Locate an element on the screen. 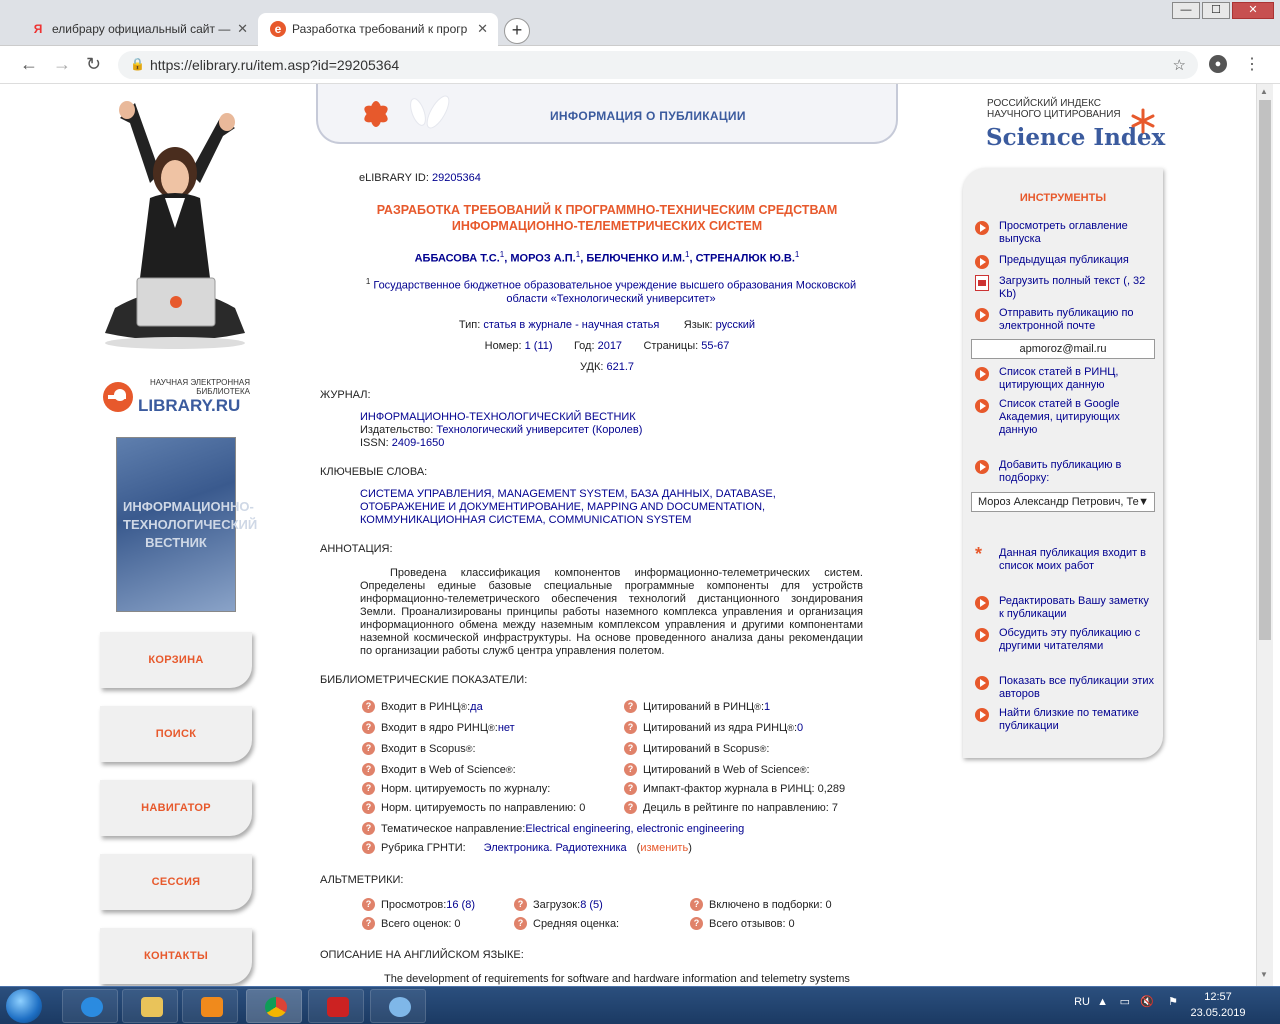  tab-elibrary-search: Я елибрару официальный сайт — ✕ is located at coordinates (138, 29).